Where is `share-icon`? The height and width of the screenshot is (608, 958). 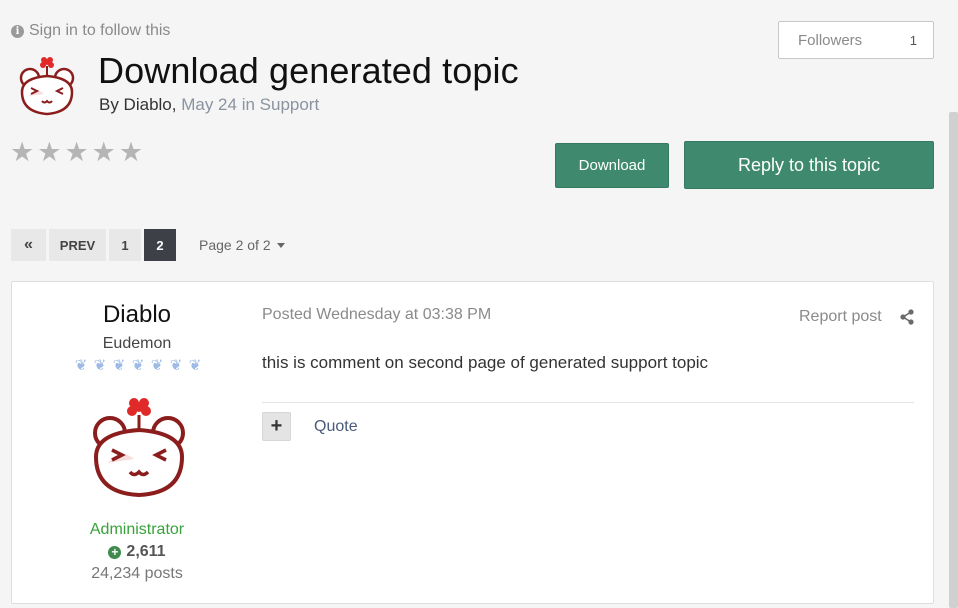 share-icon is located at coordinates (907, 317).